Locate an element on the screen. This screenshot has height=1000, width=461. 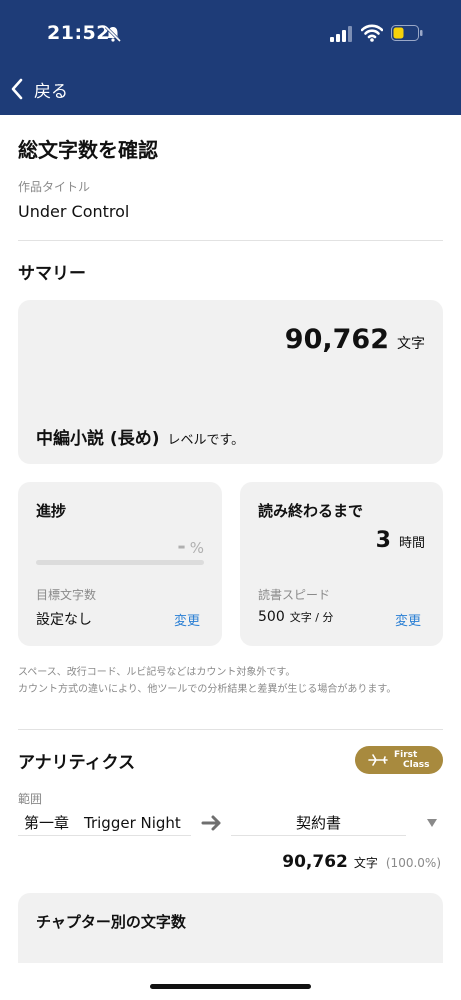
range-total-unit: 文字 is located at coordinates (365, 863).